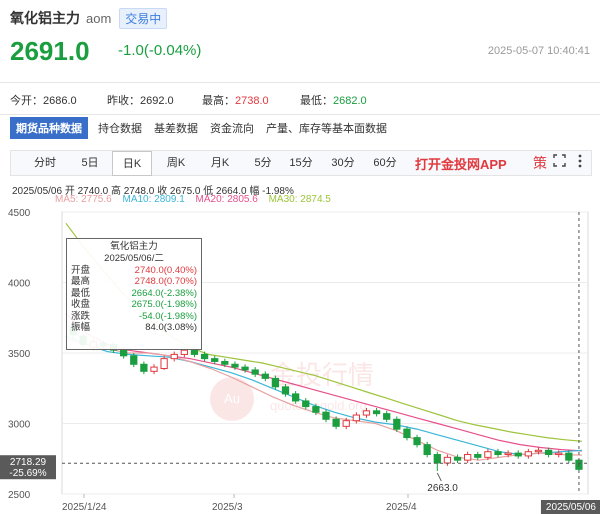 The height and width of the screenshot is (514, 600). What do you see at coordinates (45, 163) in the screenshot?
I see `tab-period-intraday: 分时` at bounding box center [45, 163].